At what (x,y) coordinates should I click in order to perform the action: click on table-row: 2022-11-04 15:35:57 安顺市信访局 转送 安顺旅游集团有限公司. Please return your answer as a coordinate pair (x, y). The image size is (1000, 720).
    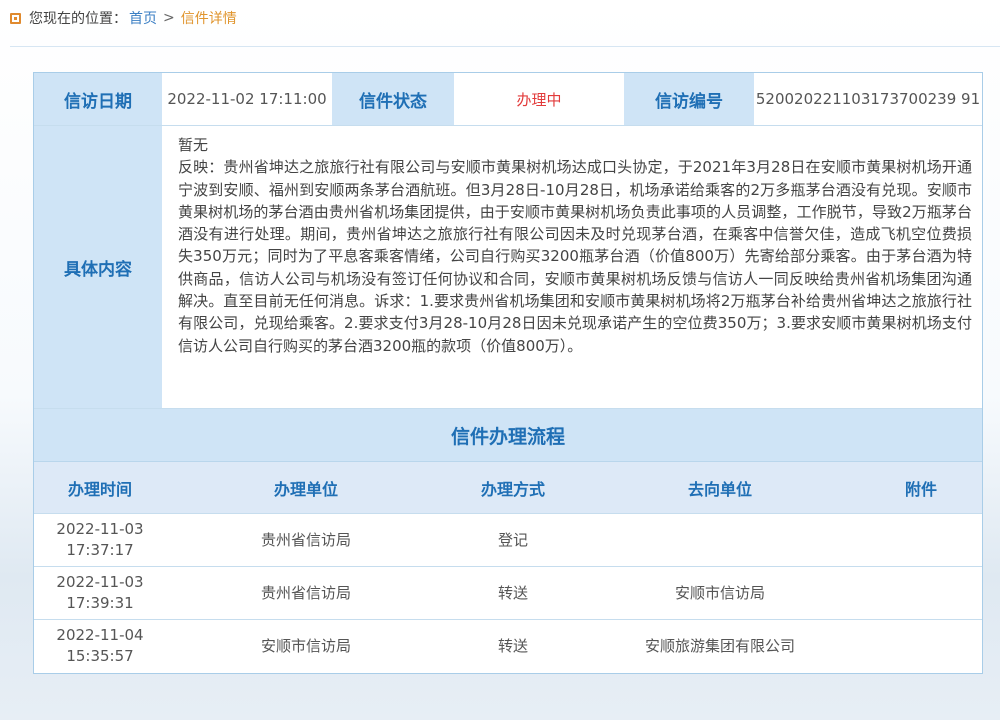
    Looking at the image, I should click on (508, 646).